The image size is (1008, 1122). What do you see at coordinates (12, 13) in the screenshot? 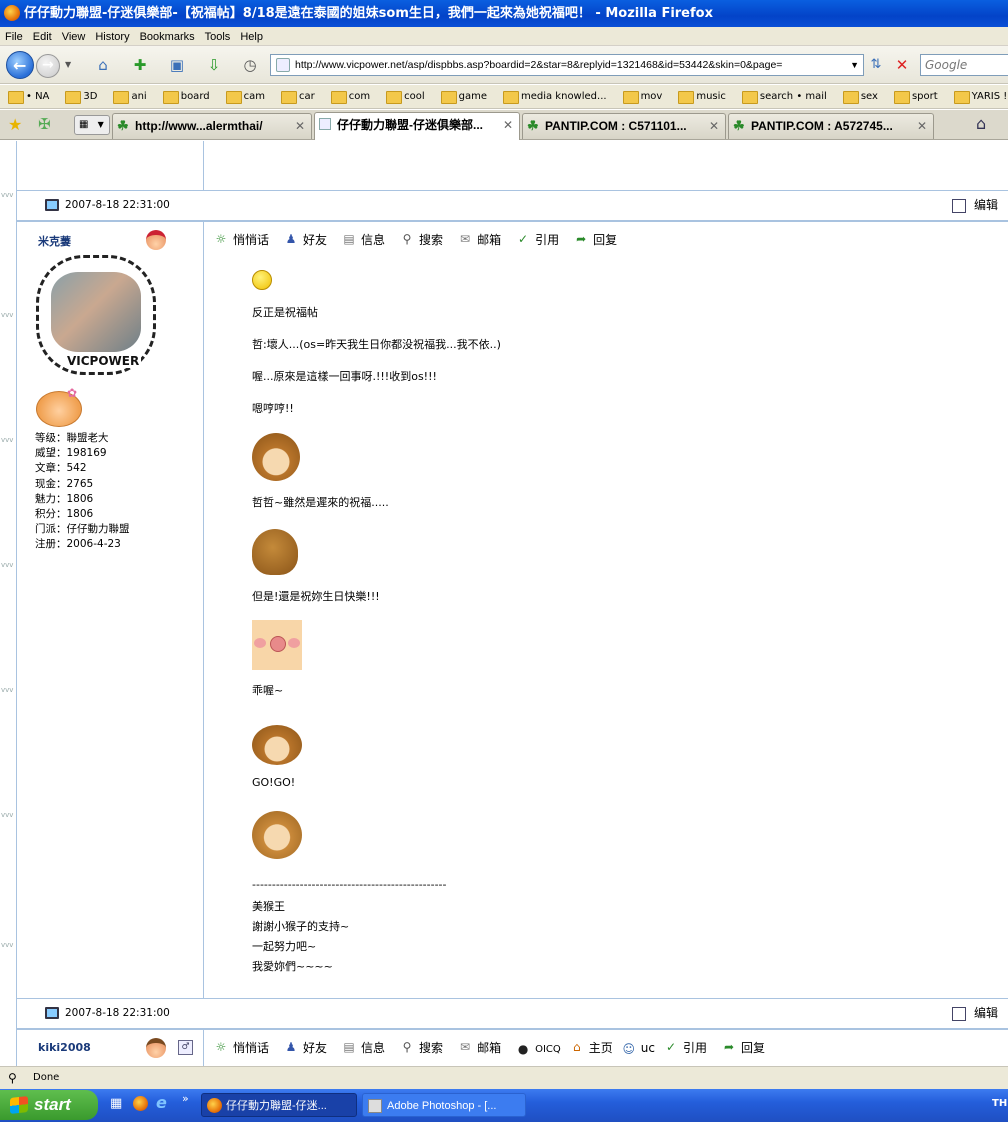
I see `firefox-icon` at bounding box center [12, 13].